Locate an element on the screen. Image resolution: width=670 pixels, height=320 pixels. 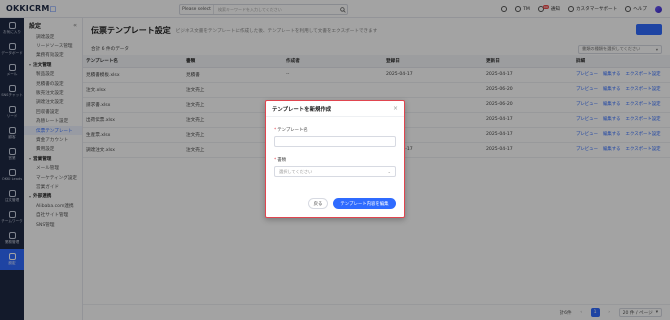
label-text: テンプレート名 is located at coordinates (292, 130).